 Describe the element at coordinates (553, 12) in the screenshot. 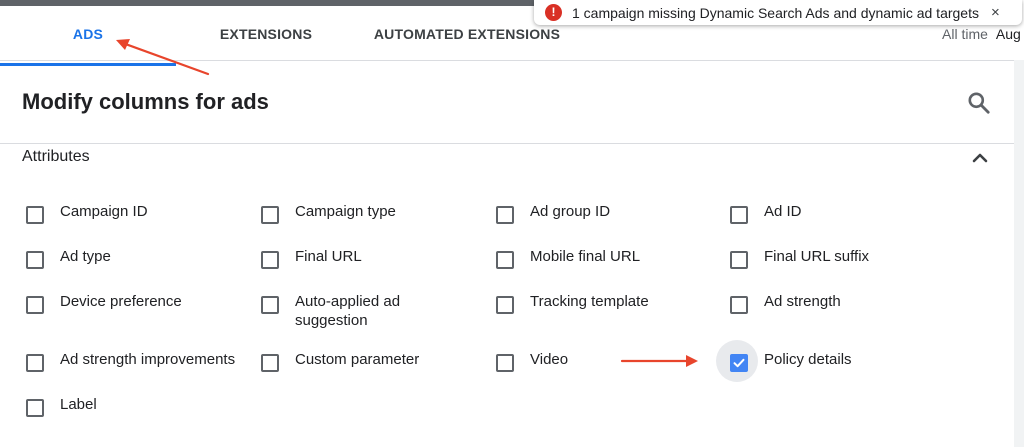

I see `error-icon: !` at that location.